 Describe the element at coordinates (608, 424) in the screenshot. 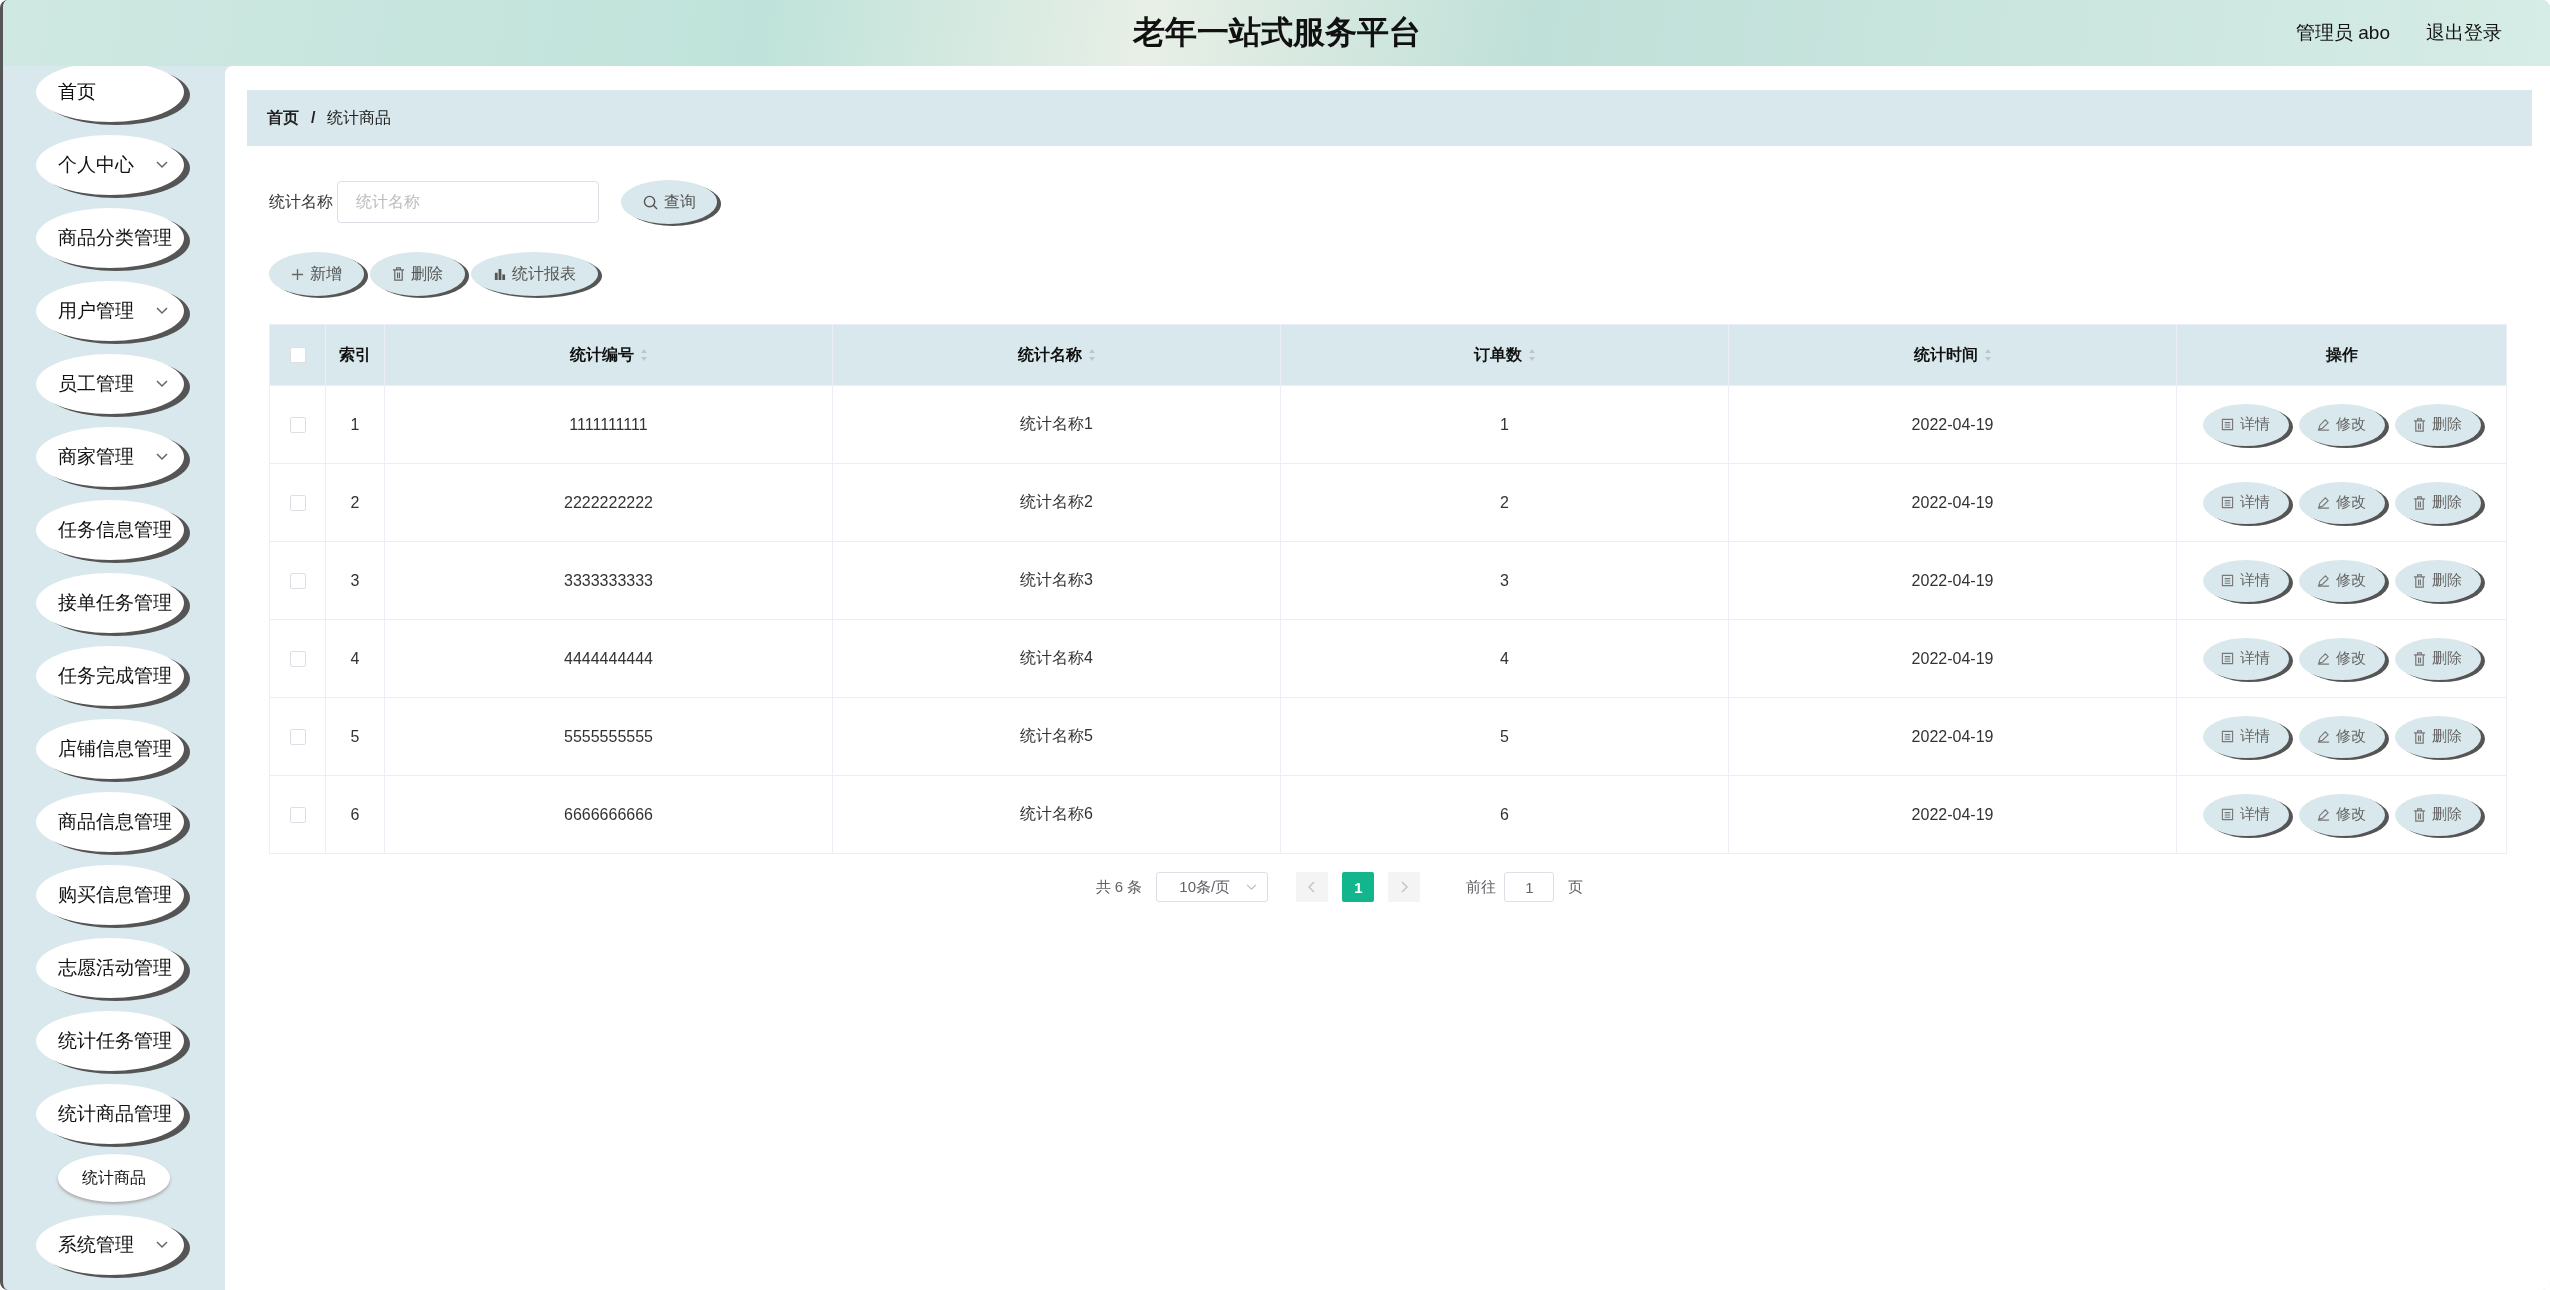

I see `table-cell: 1111111111` at that location.